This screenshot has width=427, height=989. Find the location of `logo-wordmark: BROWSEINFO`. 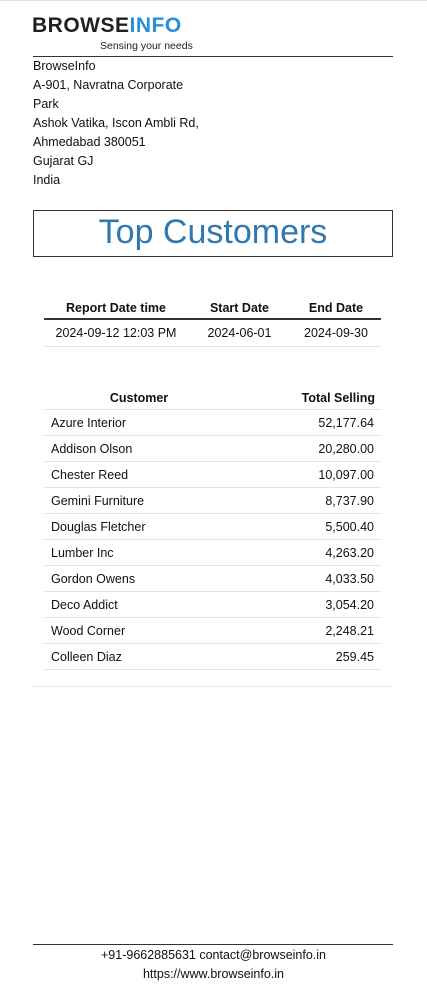

logo-wordmark: BROWSEINFO is located at coordinates (107, 26).